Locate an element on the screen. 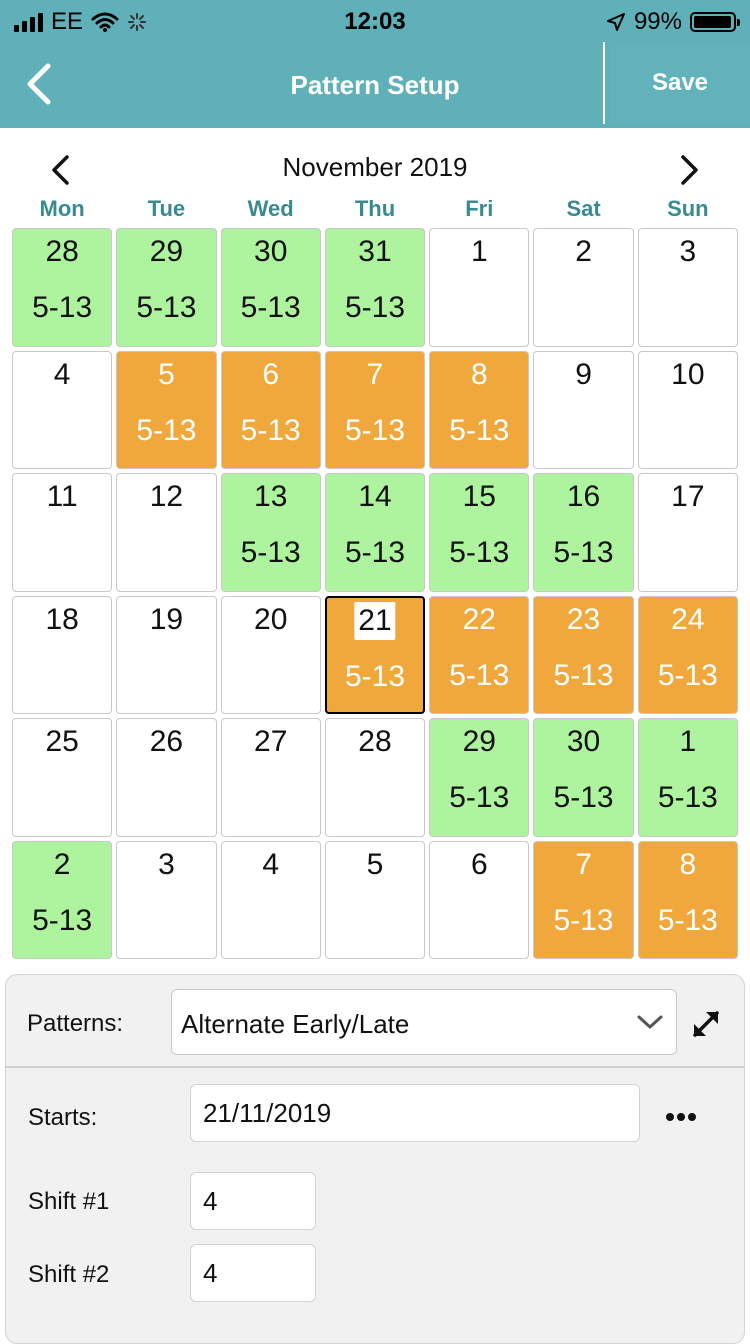 This screenshot has height=1344, width=750. calendar-day: 20 is located at coordinates (270, 654).